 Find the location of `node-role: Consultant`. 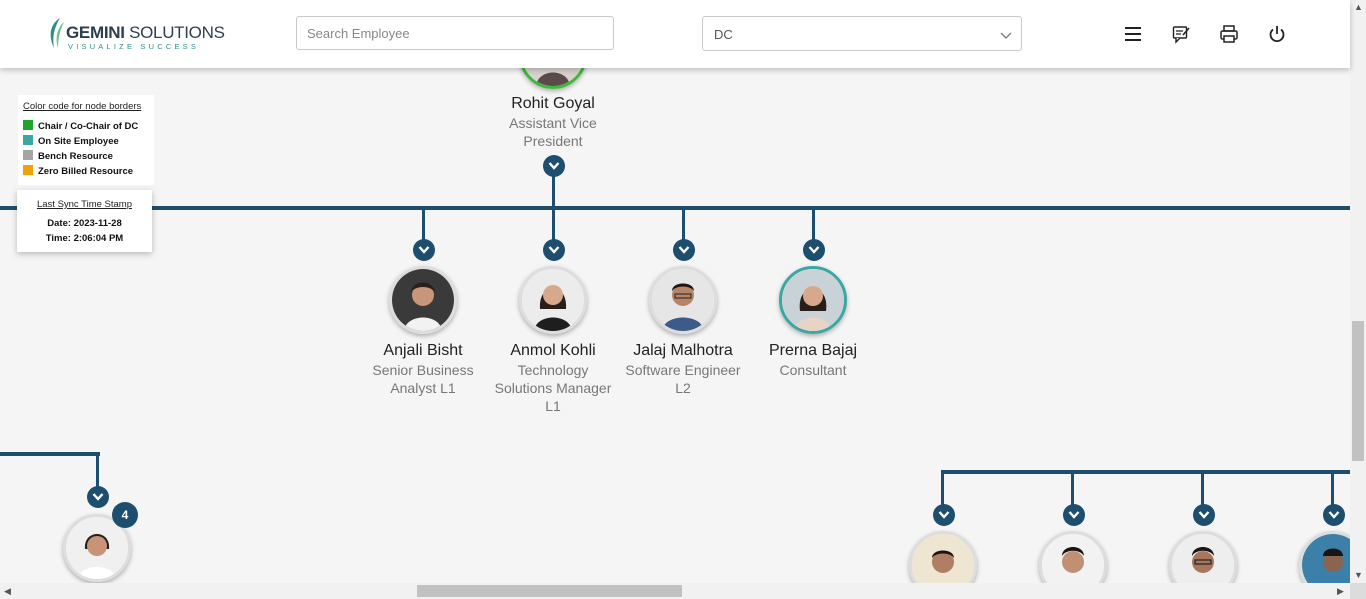

node-role: Consultant is located at coordinates (813, 370).